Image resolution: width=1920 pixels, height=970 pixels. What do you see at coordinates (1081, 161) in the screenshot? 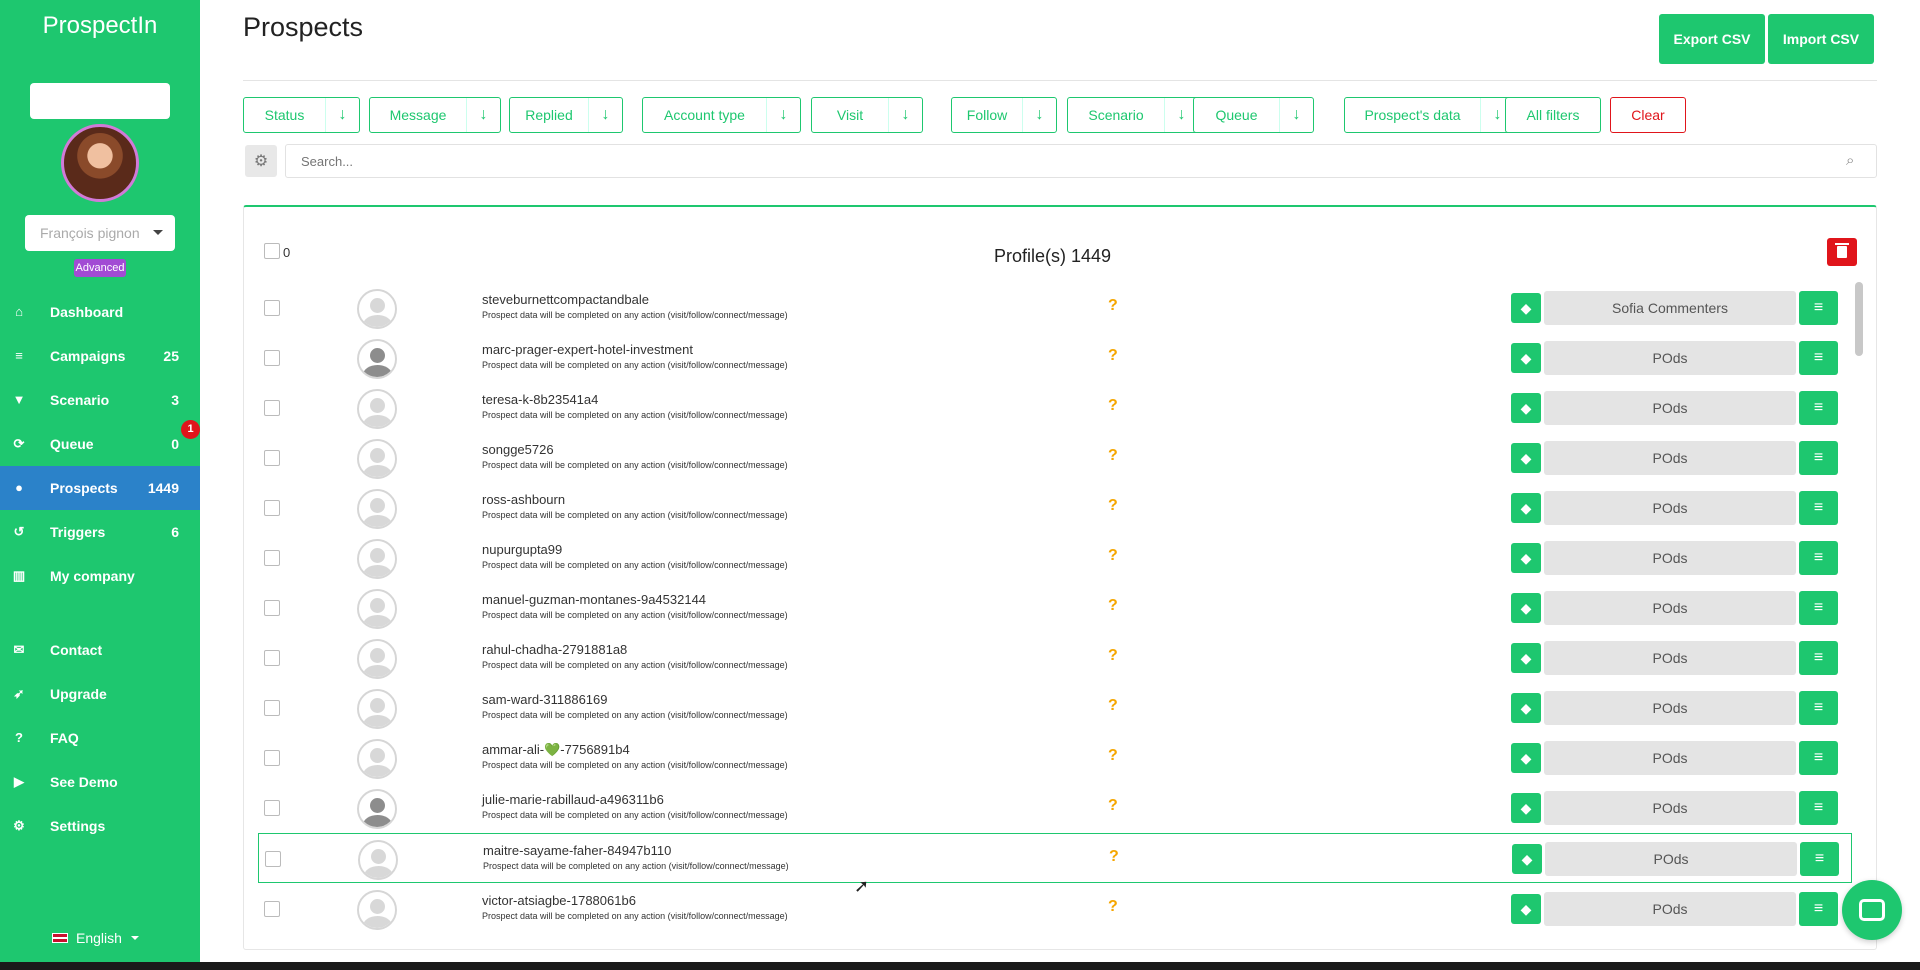
I see `search-input` at bounding box center [1081, 161].